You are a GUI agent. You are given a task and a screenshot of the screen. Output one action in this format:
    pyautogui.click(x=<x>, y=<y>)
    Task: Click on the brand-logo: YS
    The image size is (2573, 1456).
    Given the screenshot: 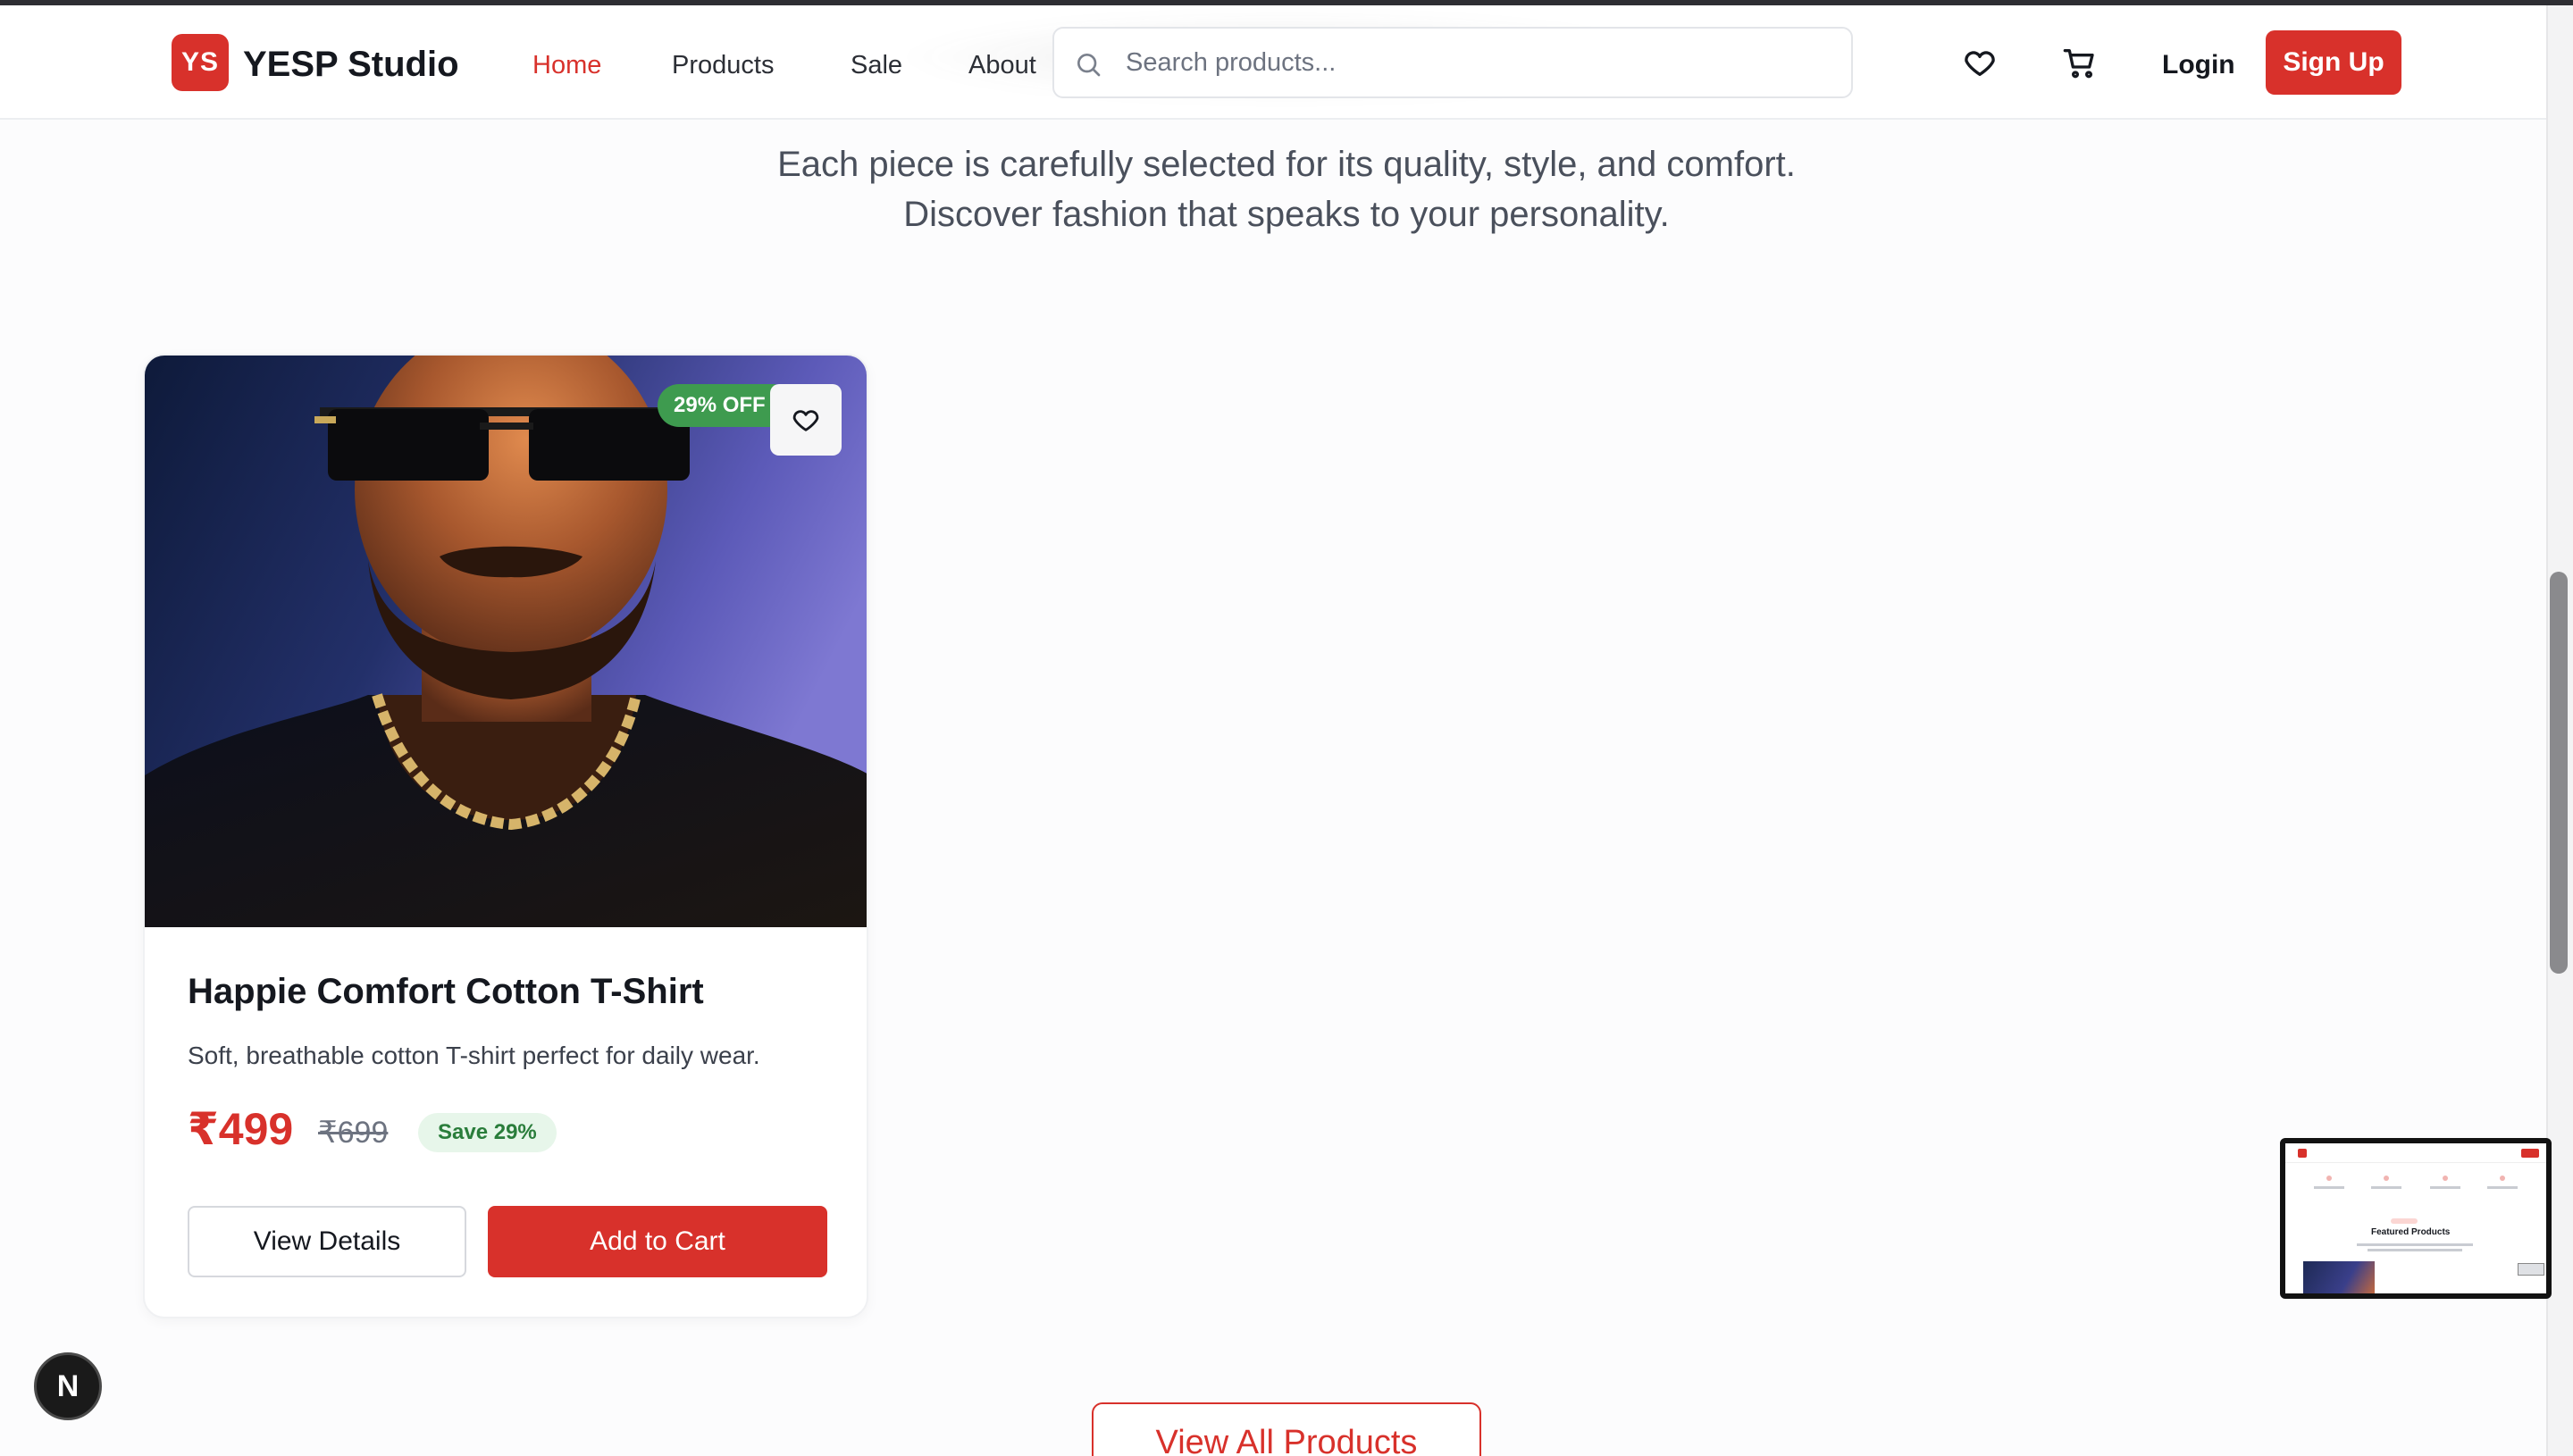 What is the action you would take?
    pyautogui.click(x=200, y=62)
    